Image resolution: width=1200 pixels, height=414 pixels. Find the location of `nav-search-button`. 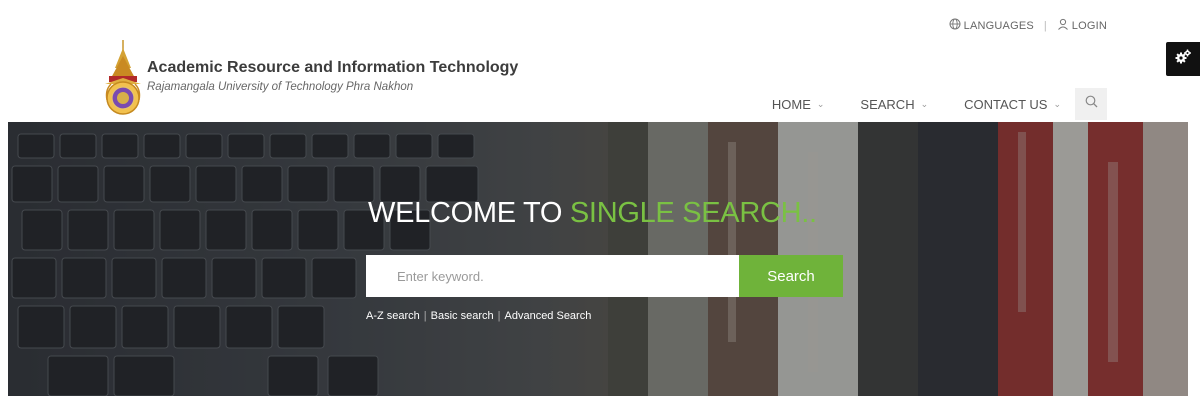

nav-search-button is located at coordinates (1091, 104).